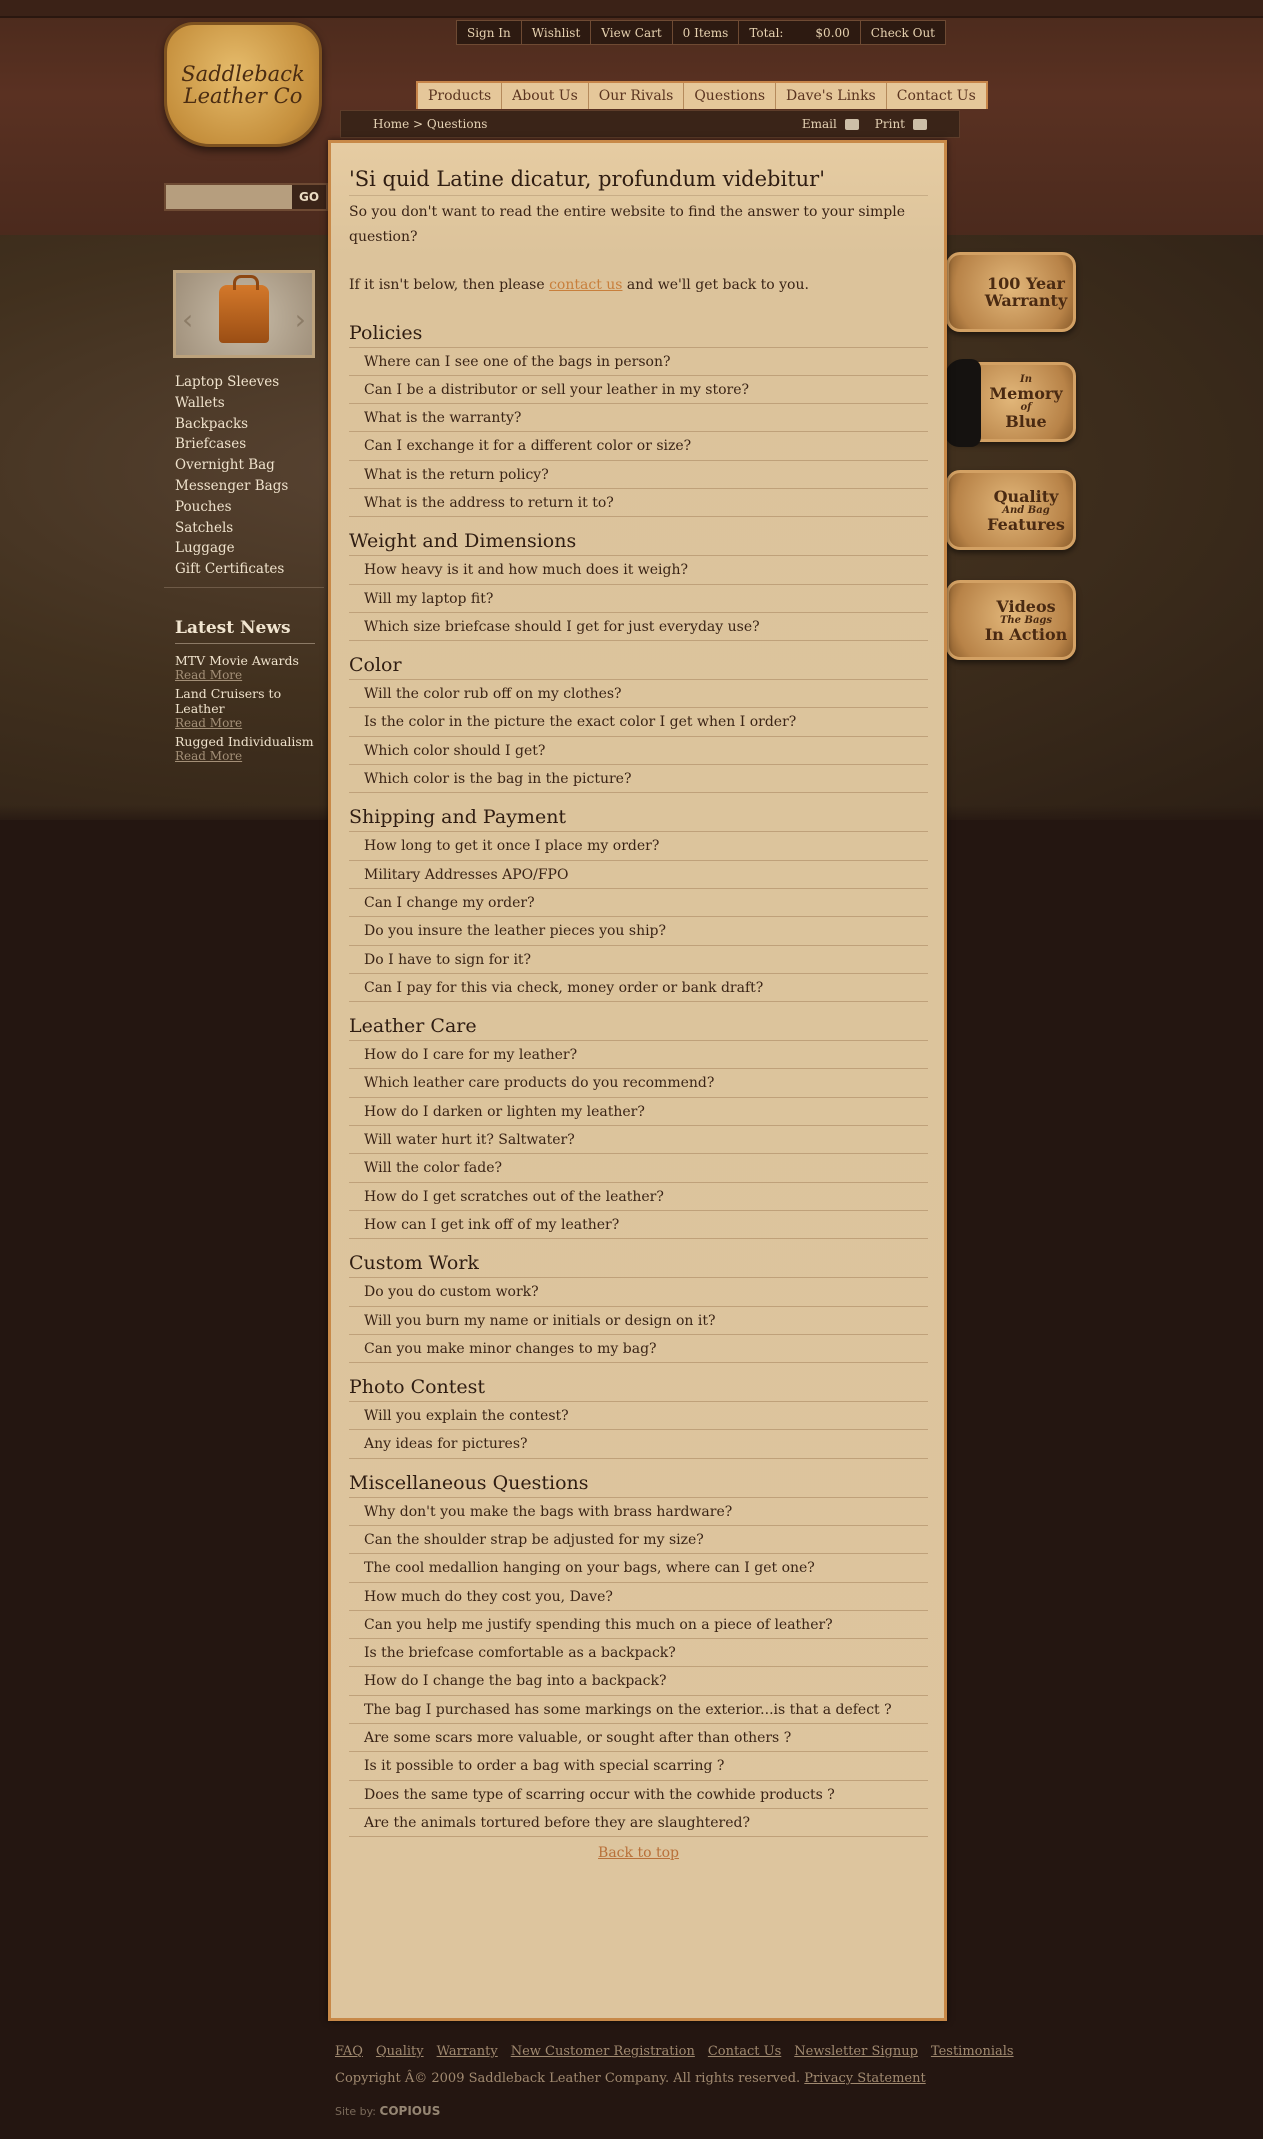 Image resolution: width=1263 pixels, height=2139 pixels. Describe the element at coordinates (638, 599) in the screenshot. I see `question-link: Will my laptop fit?` at that location.